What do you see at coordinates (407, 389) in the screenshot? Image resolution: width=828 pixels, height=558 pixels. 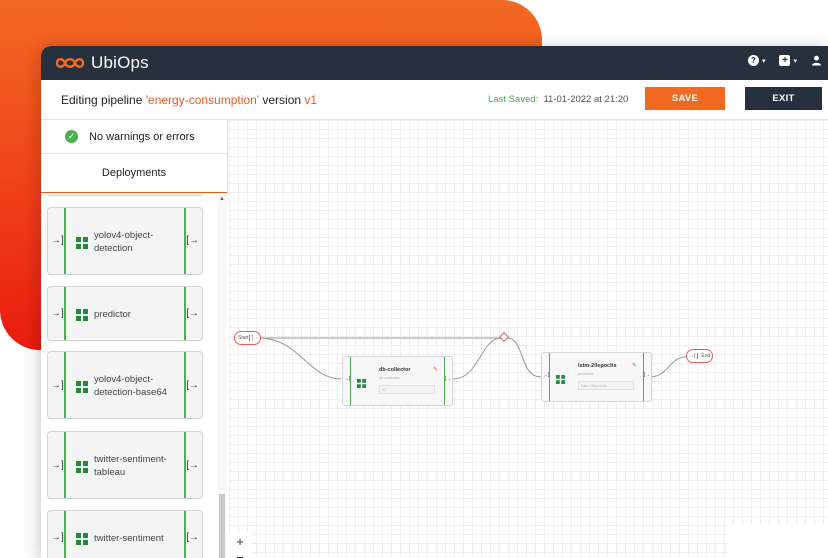 I see `version-select: v1` at bounding box center [407, 389].